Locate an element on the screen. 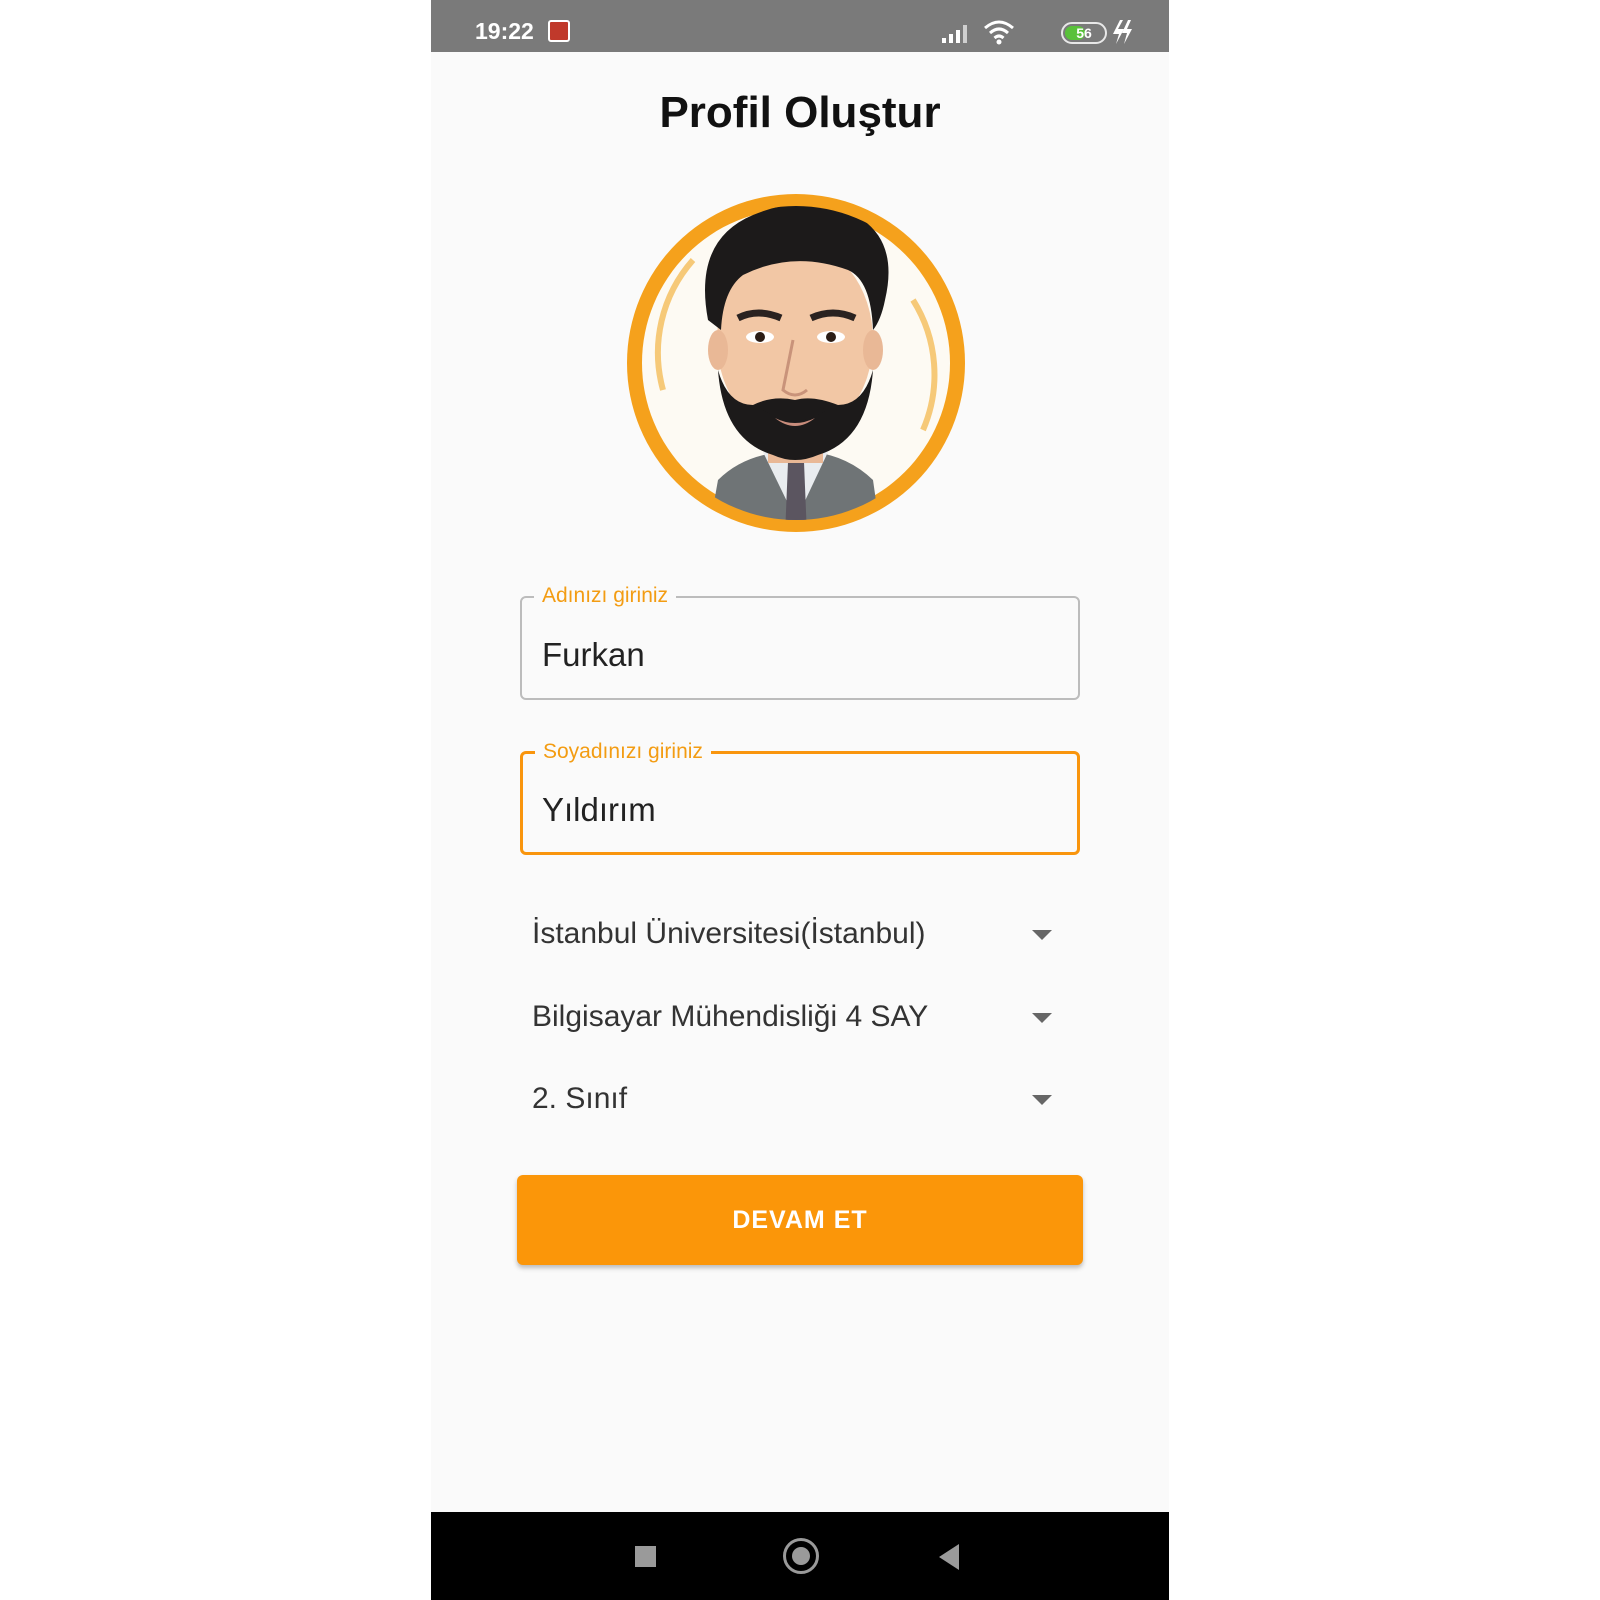 The width and height of the screenshot is (1600, 1600). home-icon is located at coordinates (801, 1556).